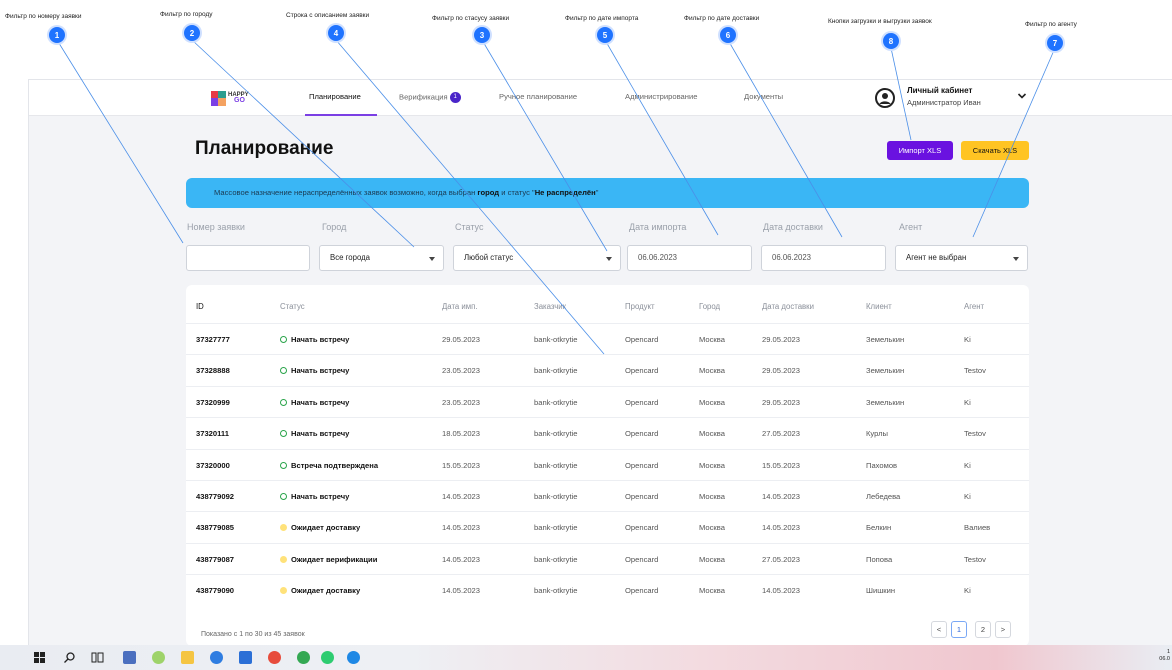 This screenshot has width=1172, height=670. I want to click on nav-planning: Планирование, so click(335, 96).